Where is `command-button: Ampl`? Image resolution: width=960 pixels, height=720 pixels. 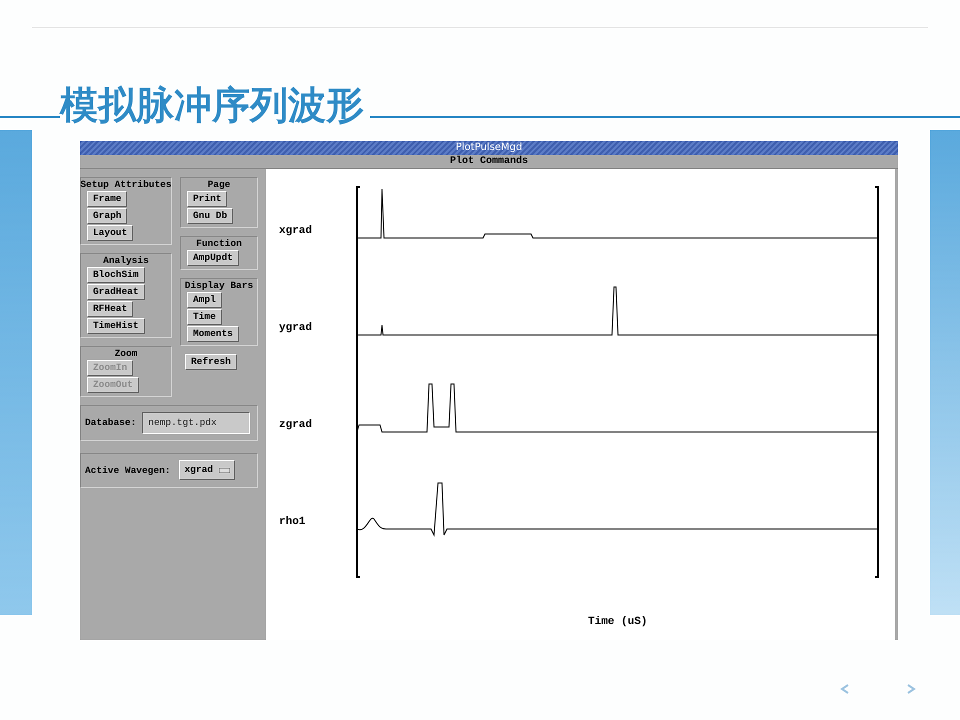
command-button: Ampl is located at coordinates (204, 300).